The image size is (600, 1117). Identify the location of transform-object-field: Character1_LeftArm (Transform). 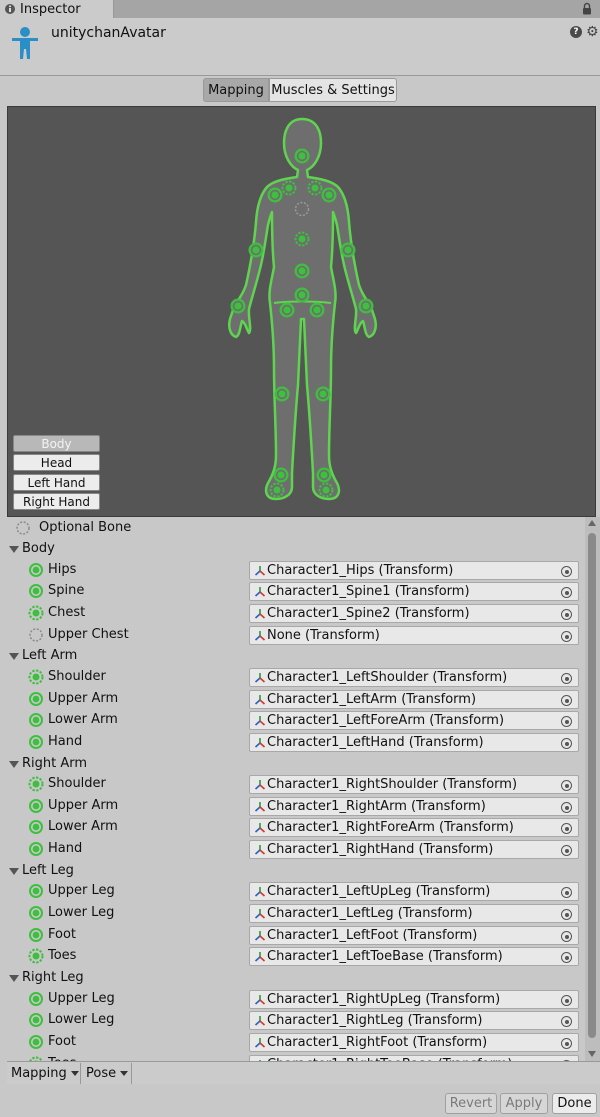
(414, 699).